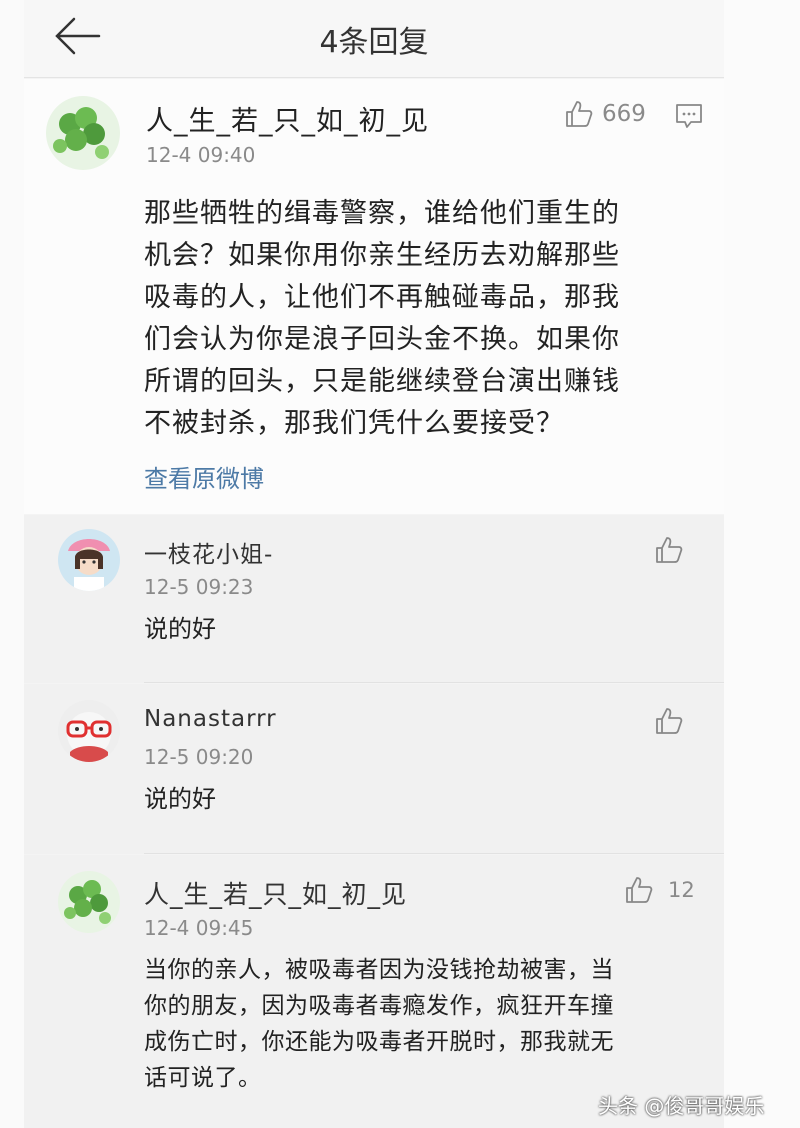 The width and height of the screenshot is (800, 1128). Describe the element at coordinates (762, 564) in the screenshot. I see `page-margin` at that location.